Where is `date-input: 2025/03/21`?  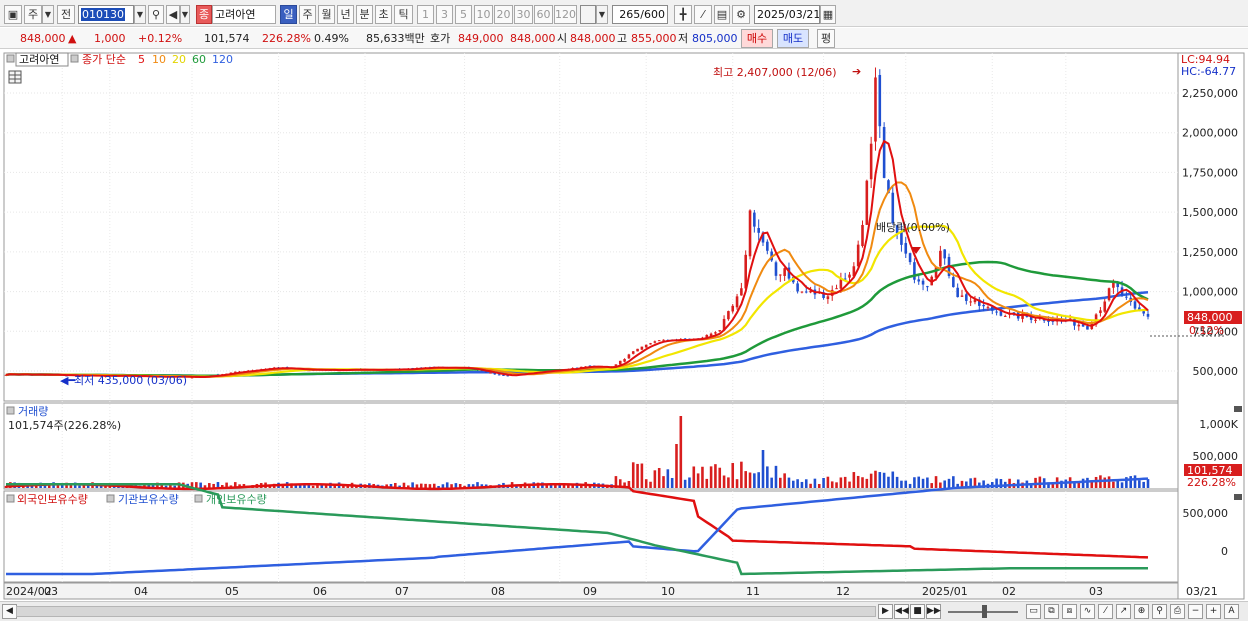
date-input: 2025/03/21 is located at coordinates (787, 14).